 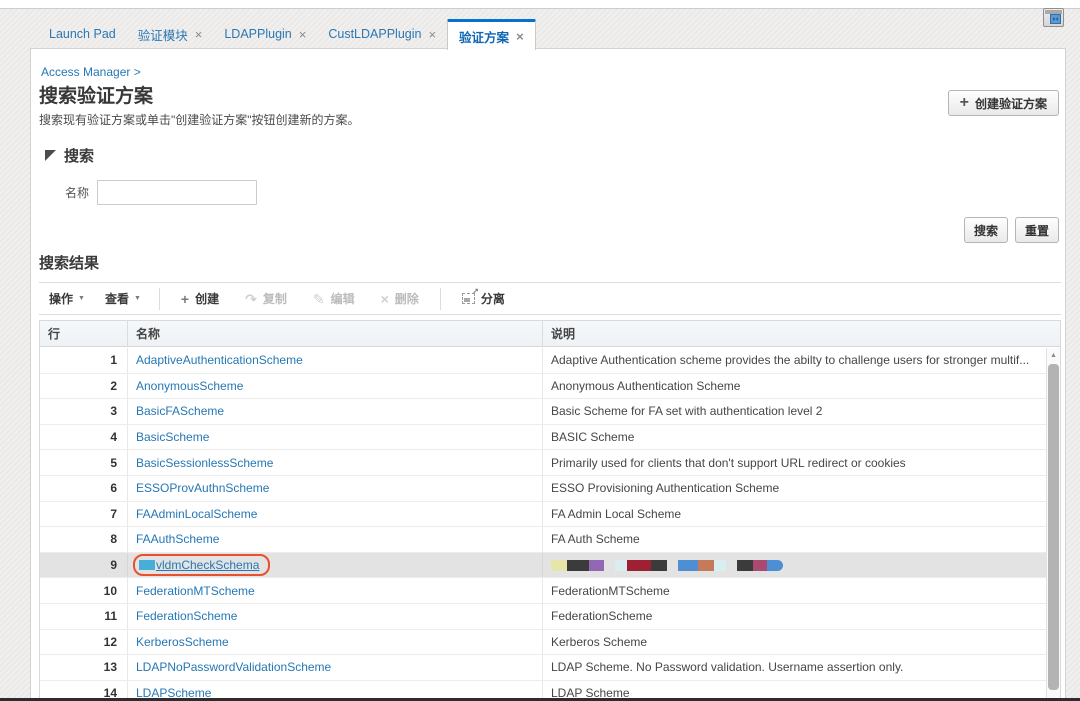 I want to click on name-input, so click(x=177, y=192).